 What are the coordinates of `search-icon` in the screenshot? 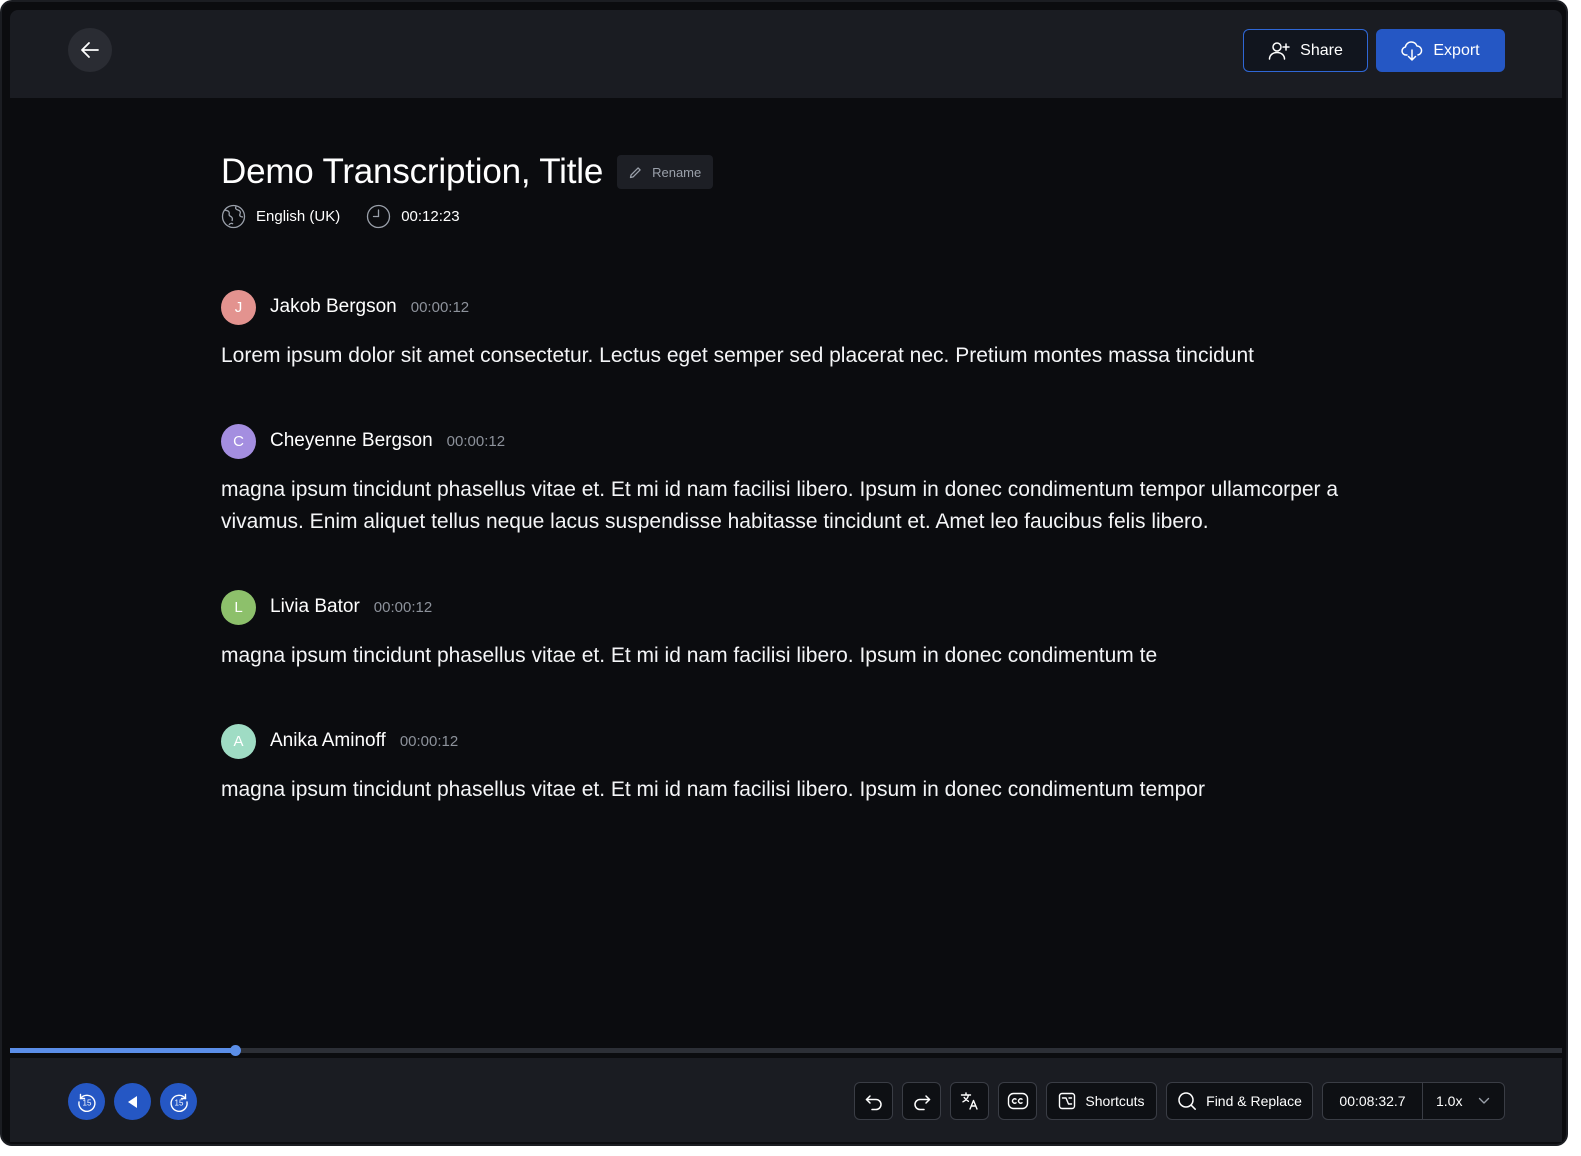 It's located at (1187, 1101).